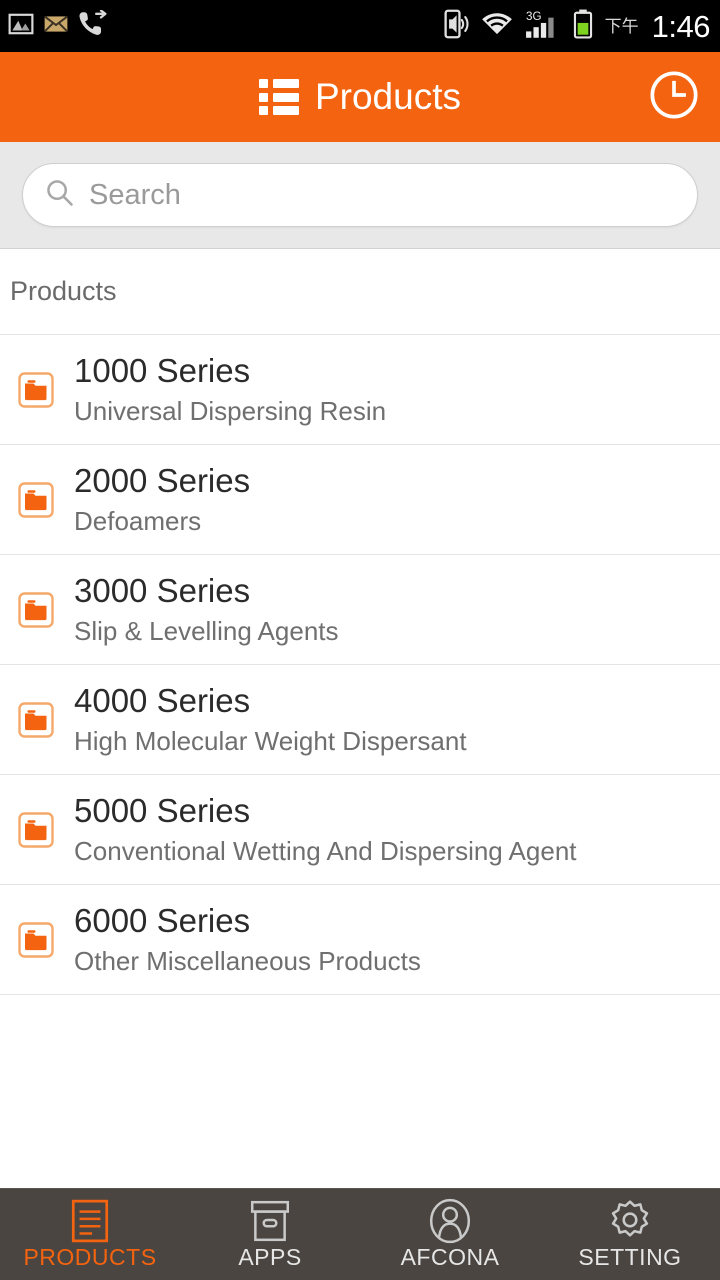 This screenshot has height=1280, width=720. I want to click on nav-label-afcona: AFCONA, so click(450, 1257).